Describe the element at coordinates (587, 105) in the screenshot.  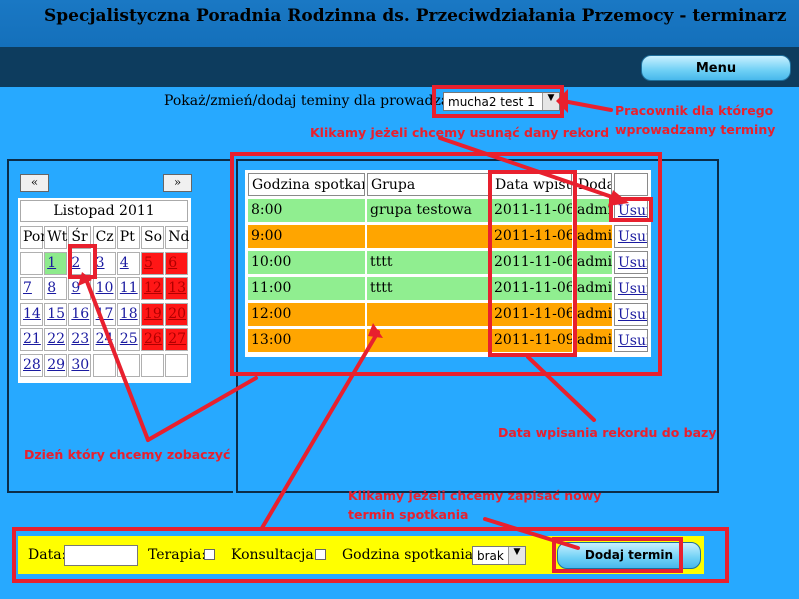
I see `arrow-worker` at that location.